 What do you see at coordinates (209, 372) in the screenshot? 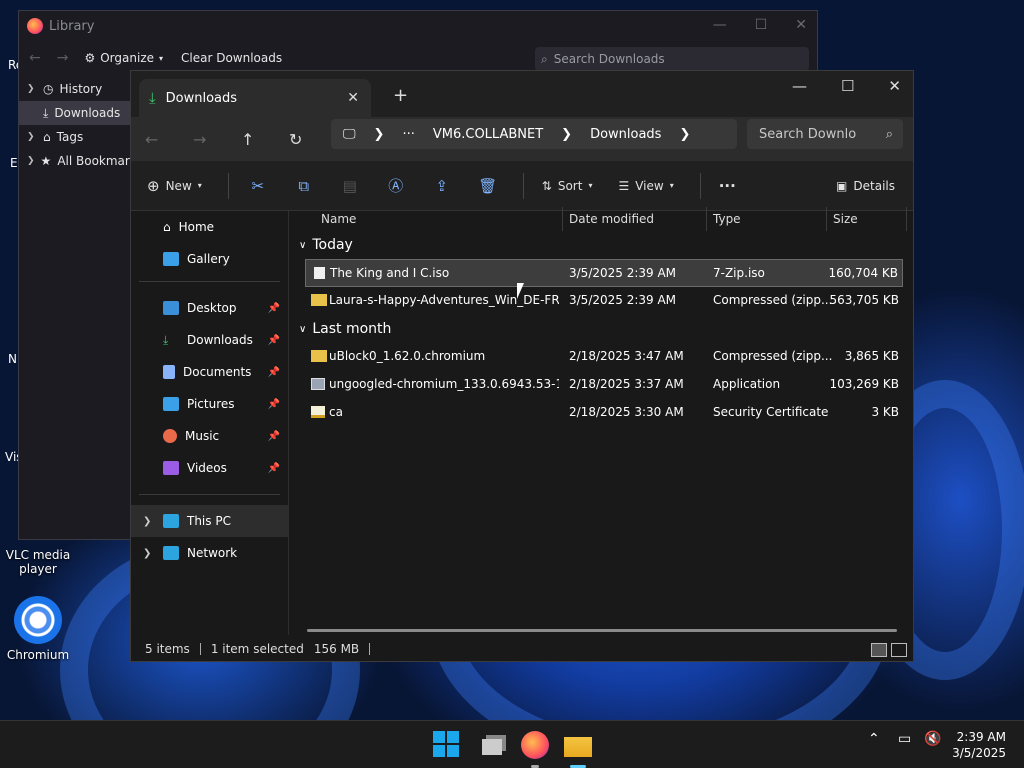
I see `nav-item-documents: Documents 📌` at bounding box center [209, 372].